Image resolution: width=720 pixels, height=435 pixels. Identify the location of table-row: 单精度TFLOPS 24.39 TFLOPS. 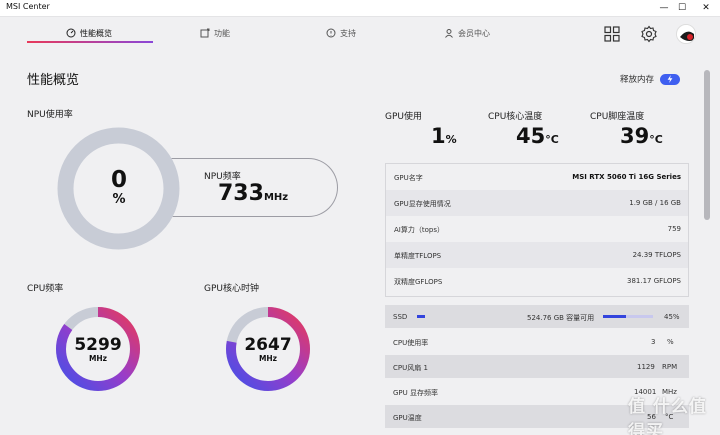
(537, 255).